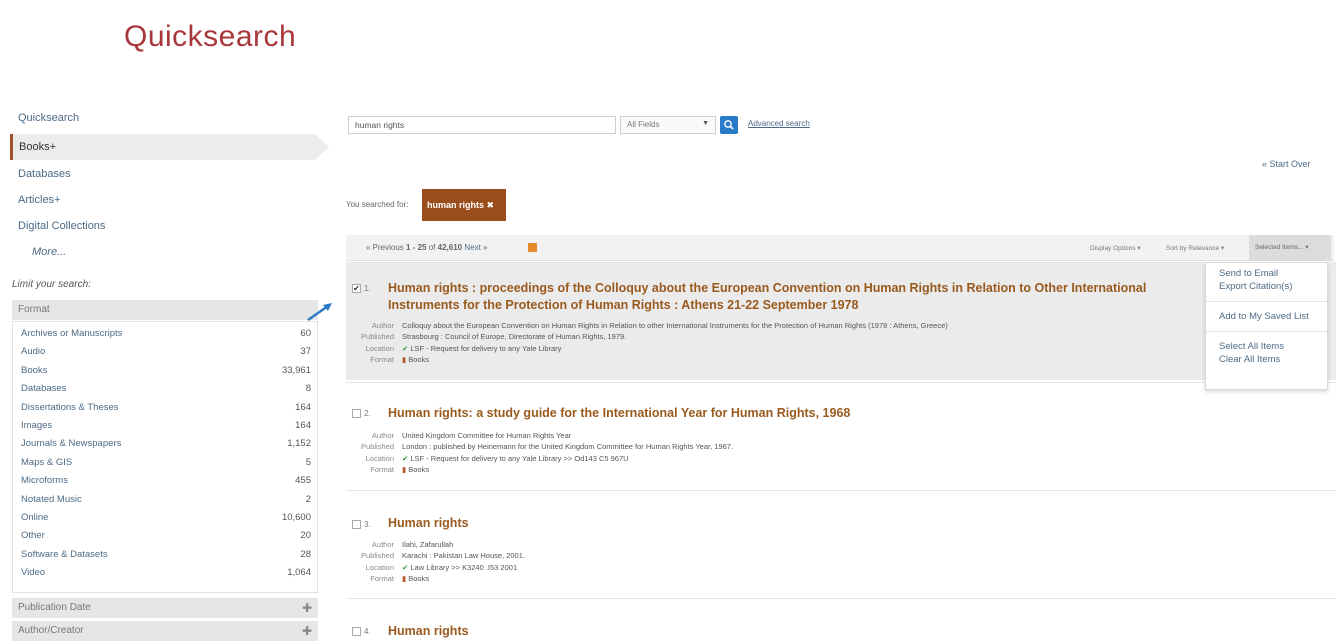 The width and height of the screenshot is (1341, 642). What do you see at coordinates (51, 503) in the screenshot?
I see `facet-label: Notated Music` at bounding box center [51, 503].